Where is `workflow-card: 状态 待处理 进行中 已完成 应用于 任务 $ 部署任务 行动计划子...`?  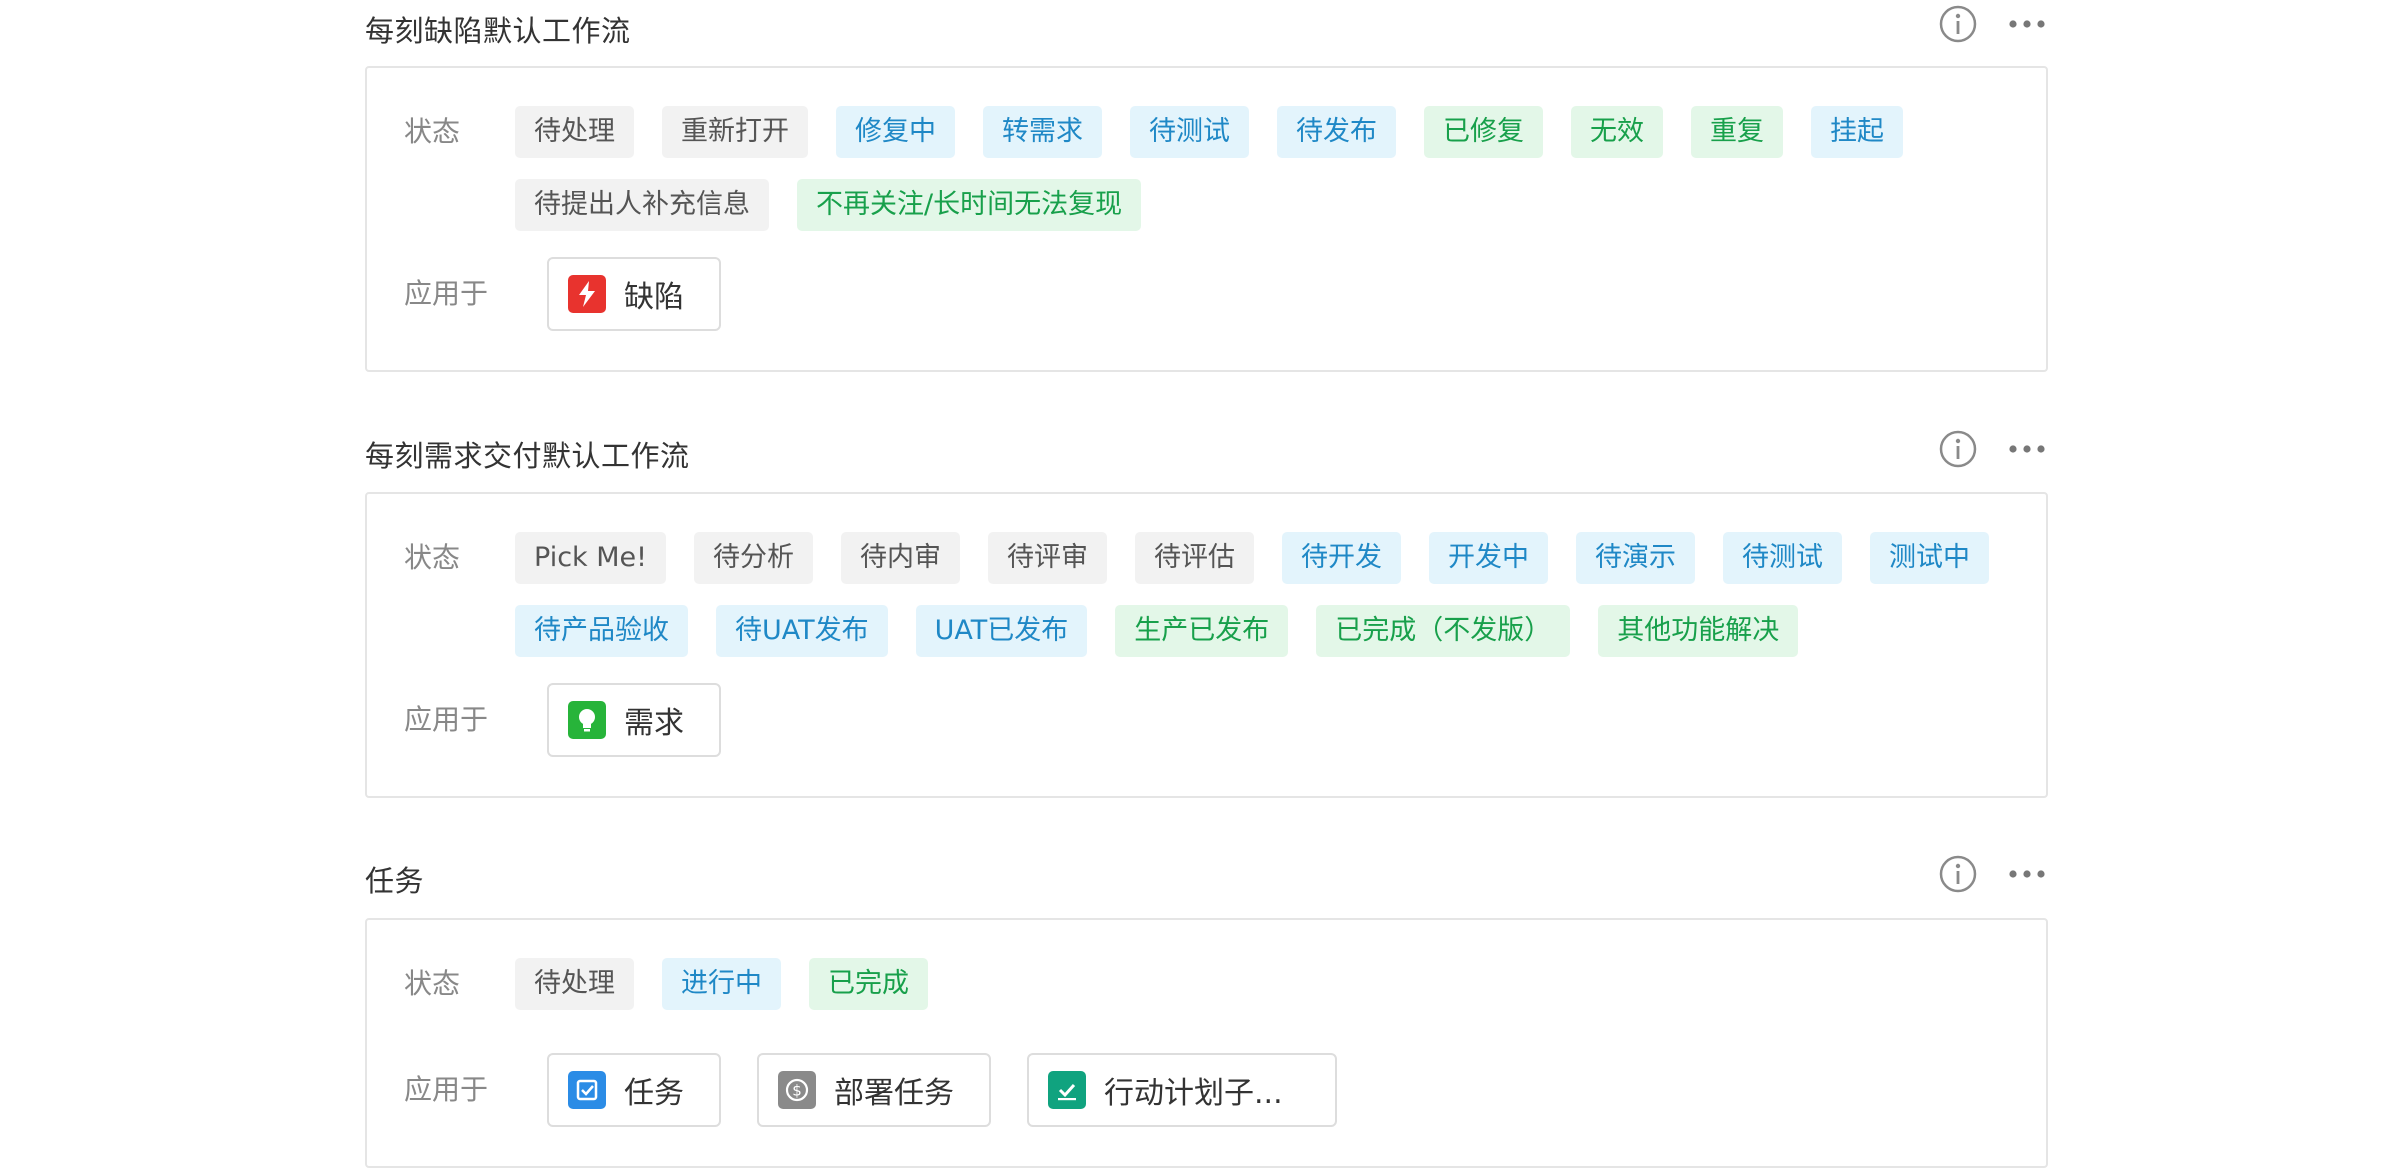 workflow-card: 状态 待处理 进行中 已完成 应用于 任务 $ 部署任务 行动计划子... is located at coordinates (1206, 1043).